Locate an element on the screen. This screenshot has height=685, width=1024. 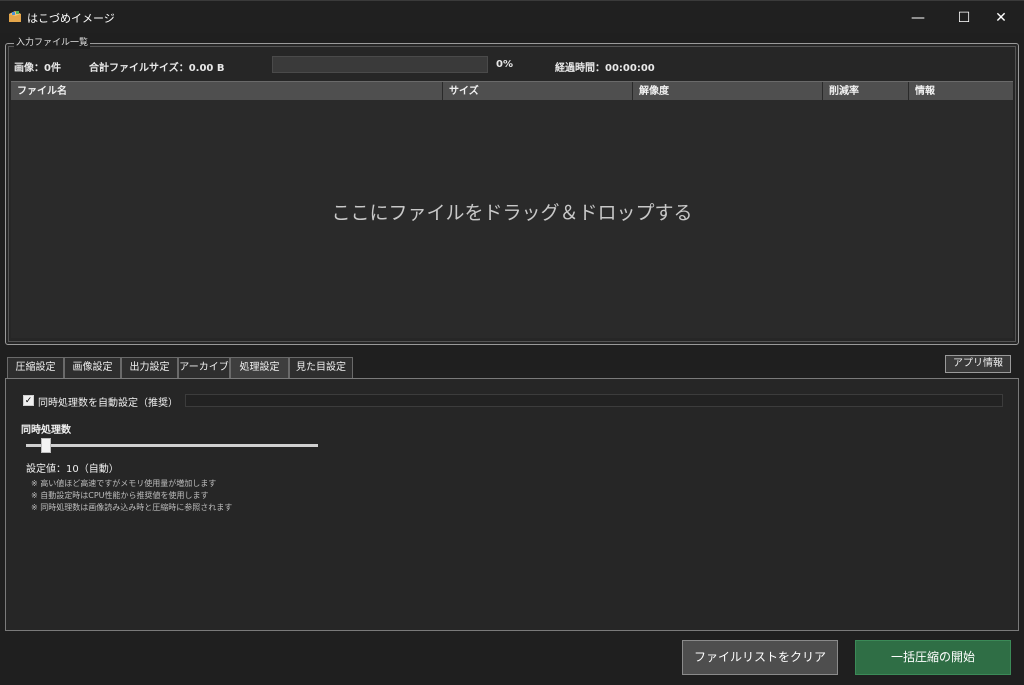
auto-concurrency-label: 同時処理数を自動設定（推奨） is located at coordinates (108, 401).